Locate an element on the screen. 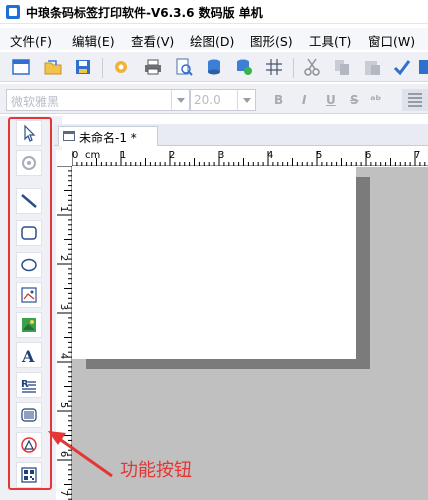  annotation-label: 功能按钮 is located at coordinates (156, 470).